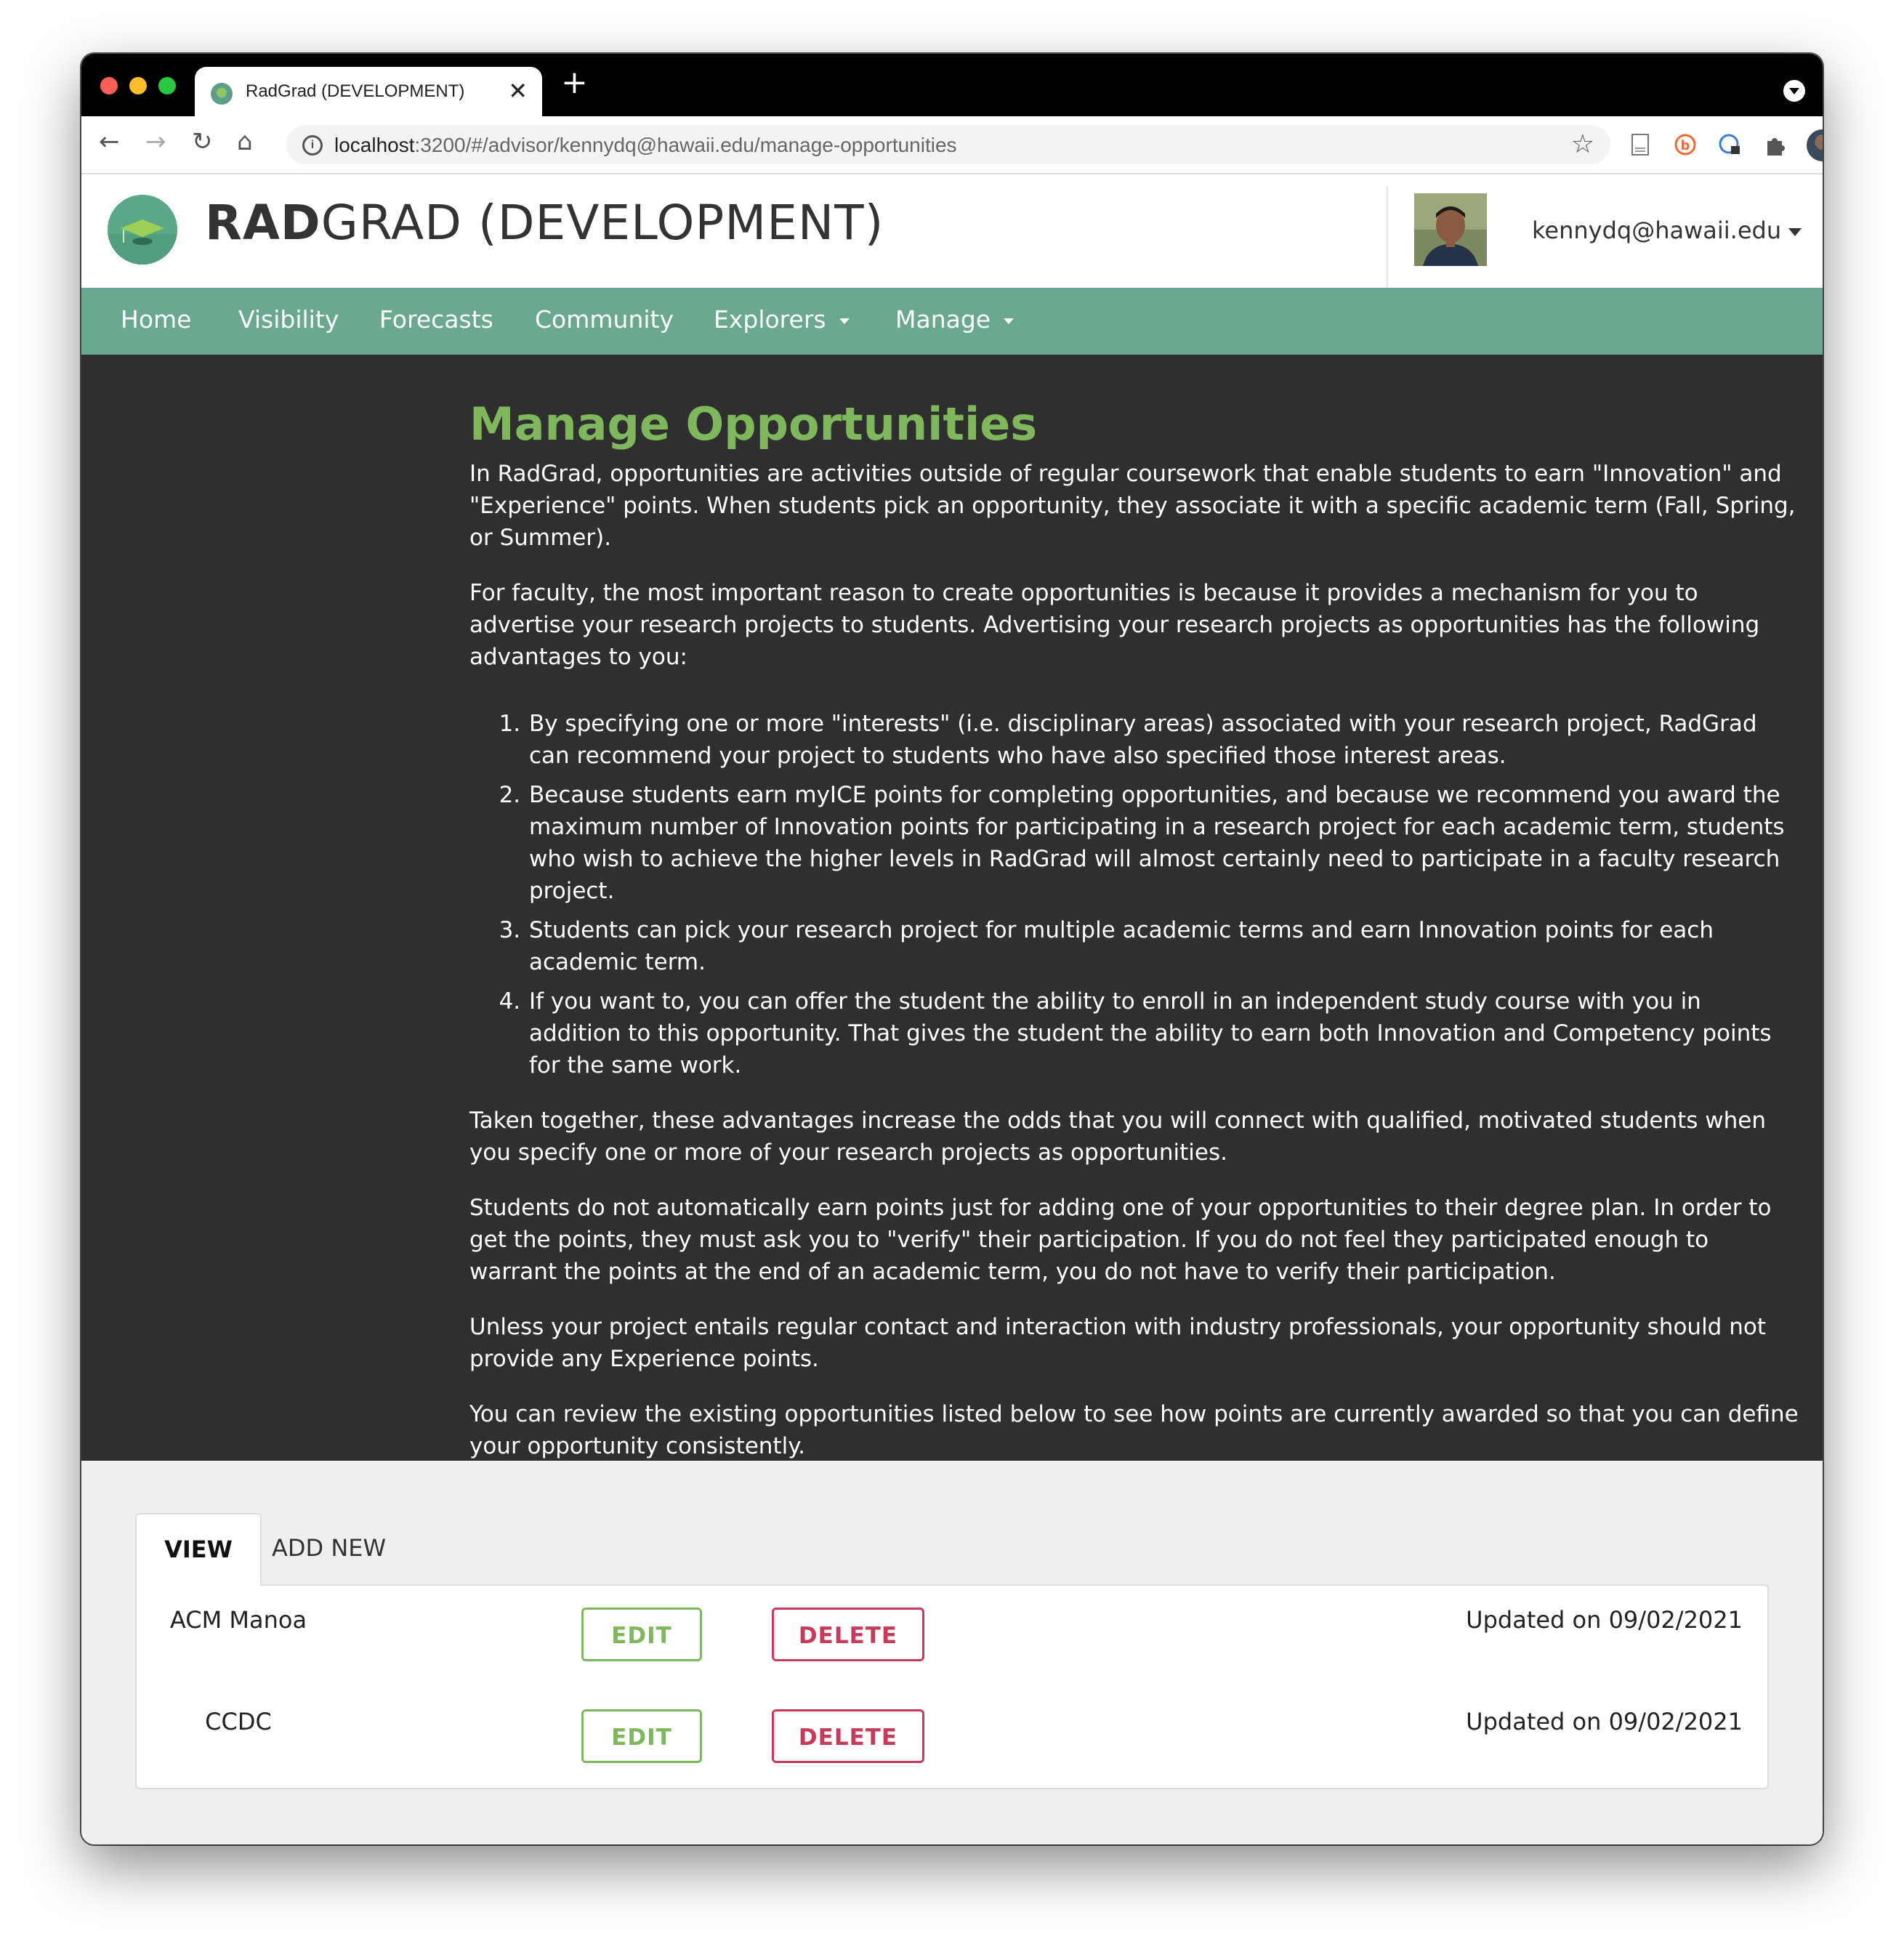  What do you see at coordinates (288, 319) in the screenshot?
I see `nav-visibility: Visibility` at bounding box center [288, 319].